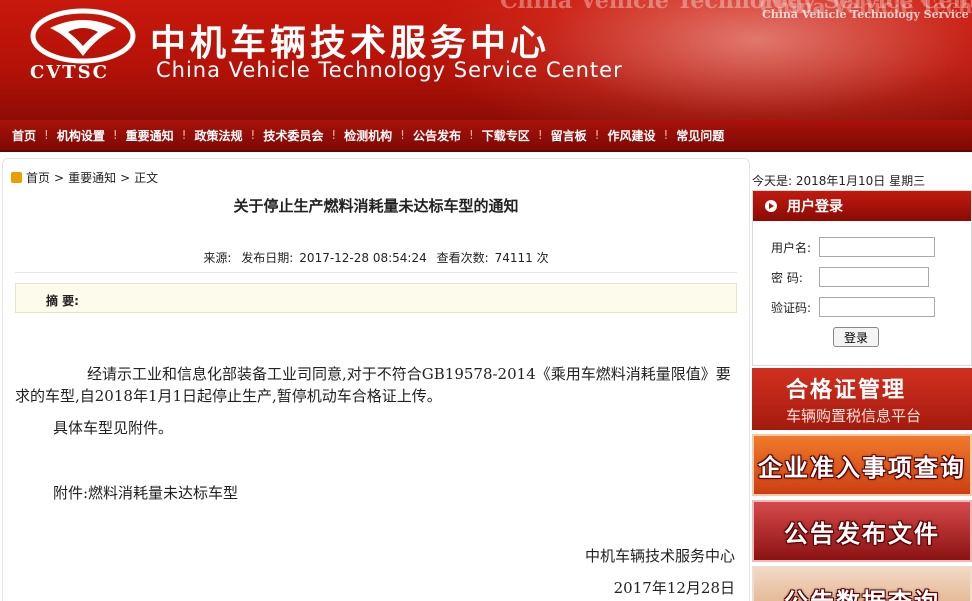 The width and height of the screenshot is (972, 601). I want to click on captcha-row: 验证码:, so click(853, 307).